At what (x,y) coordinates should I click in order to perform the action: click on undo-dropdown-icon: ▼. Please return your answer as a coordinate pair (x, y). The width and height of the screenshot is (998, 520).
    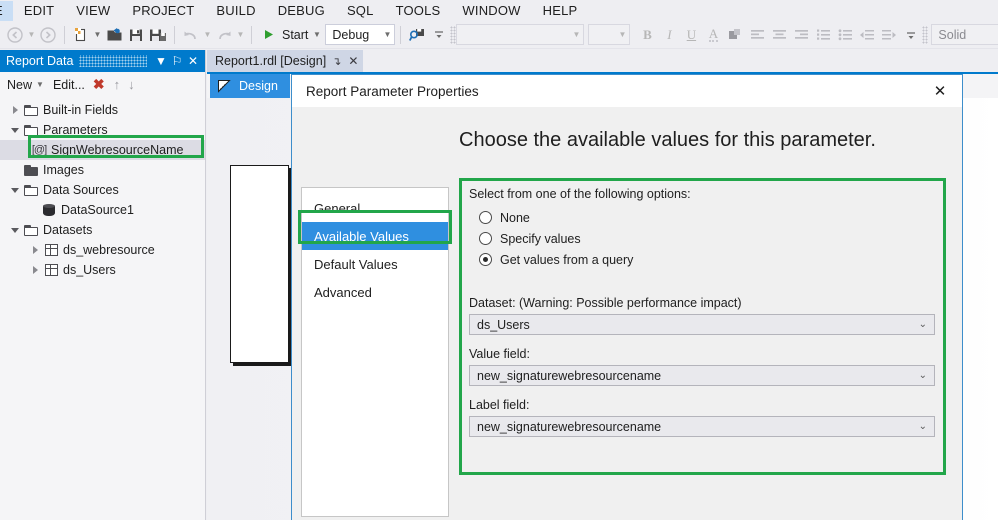
    Looking at the image, I should click on (207, 35).